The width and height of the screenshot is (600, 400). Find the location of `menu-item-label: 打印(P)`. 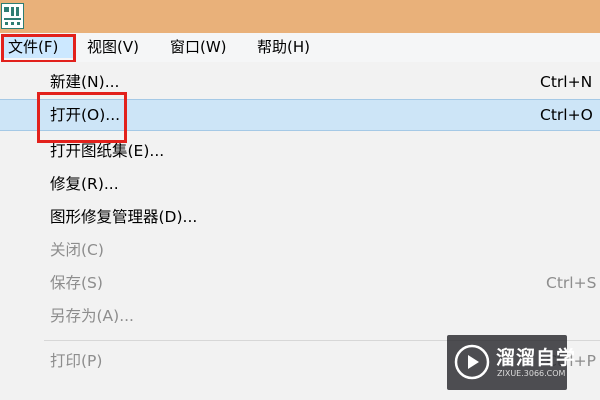

menu-item-label: 打印(P) is located at coordinates (76, 361).